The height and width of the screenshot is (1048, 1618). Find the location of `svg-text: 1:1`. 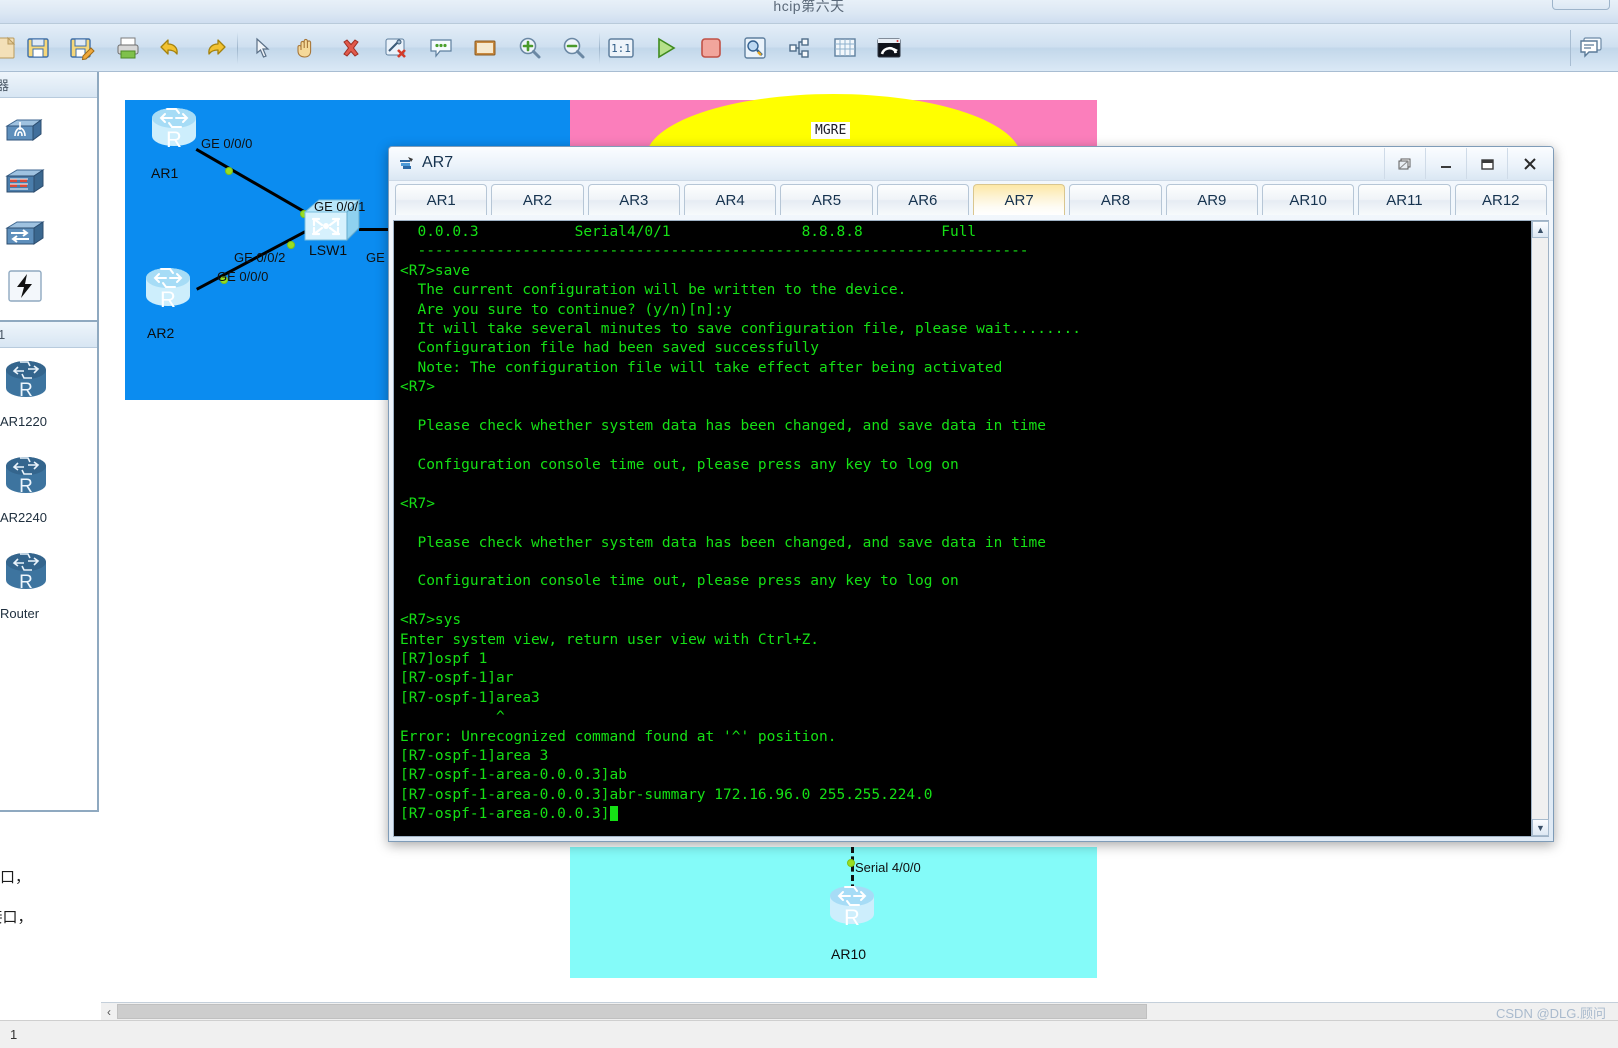

svg-text: 1:1 is located at coordinates (621, 48).